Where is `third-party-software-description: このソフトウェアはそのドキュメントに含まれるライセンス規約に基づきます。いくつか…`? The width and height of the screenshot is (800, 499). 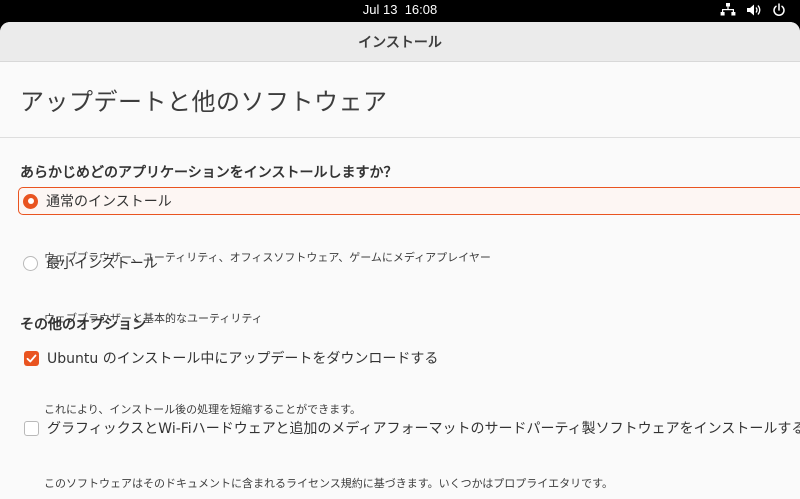
third-party-software-description: このソフトウェアはそのドキュメントに含まれるライセンス規約に基づきます。いくつか… is located at coordinates (329, 483).